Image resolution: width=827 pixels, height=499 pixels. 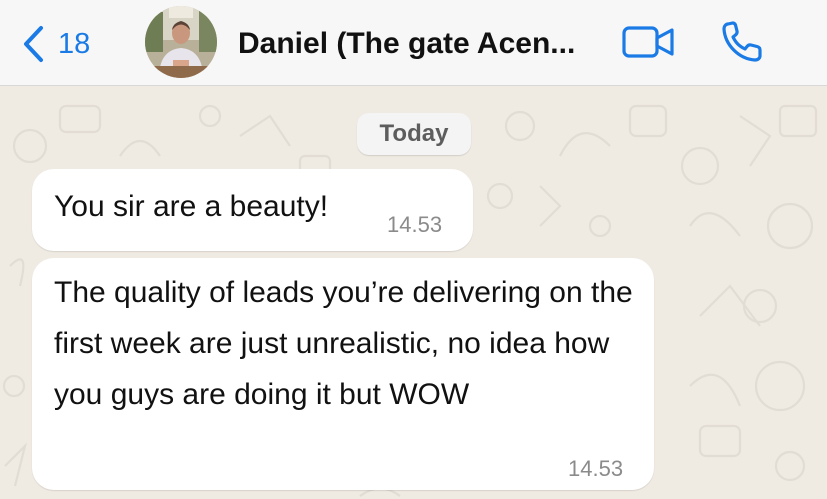 What do you see at coordinates (191, 206) in the screenshot?
I see `message-text: You sir are a beauty!` at bounding box center [191, 206].